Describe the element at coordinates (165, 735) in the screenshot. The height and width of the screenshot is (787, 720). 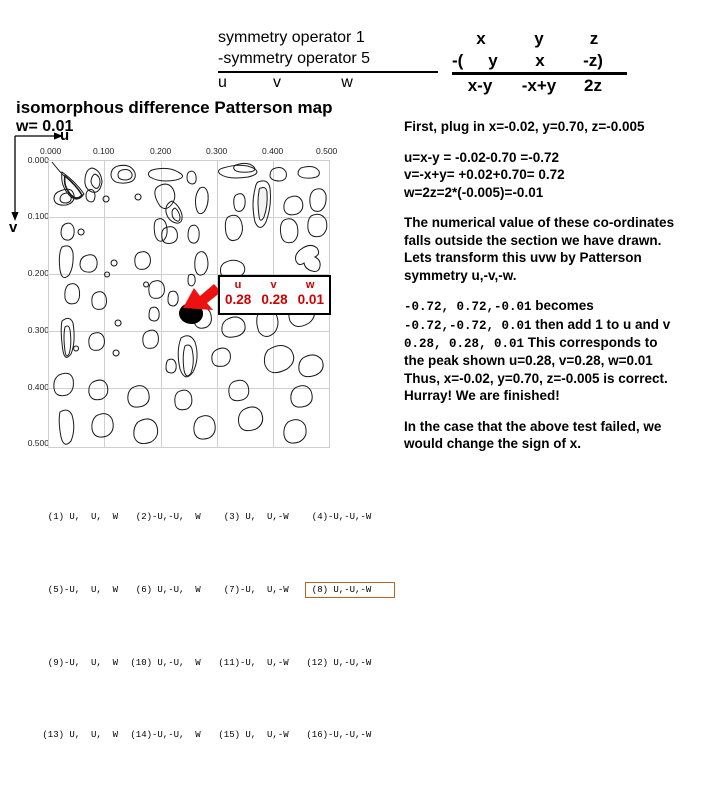
I see `symop-14: (14)-U,-U, W` at that location.